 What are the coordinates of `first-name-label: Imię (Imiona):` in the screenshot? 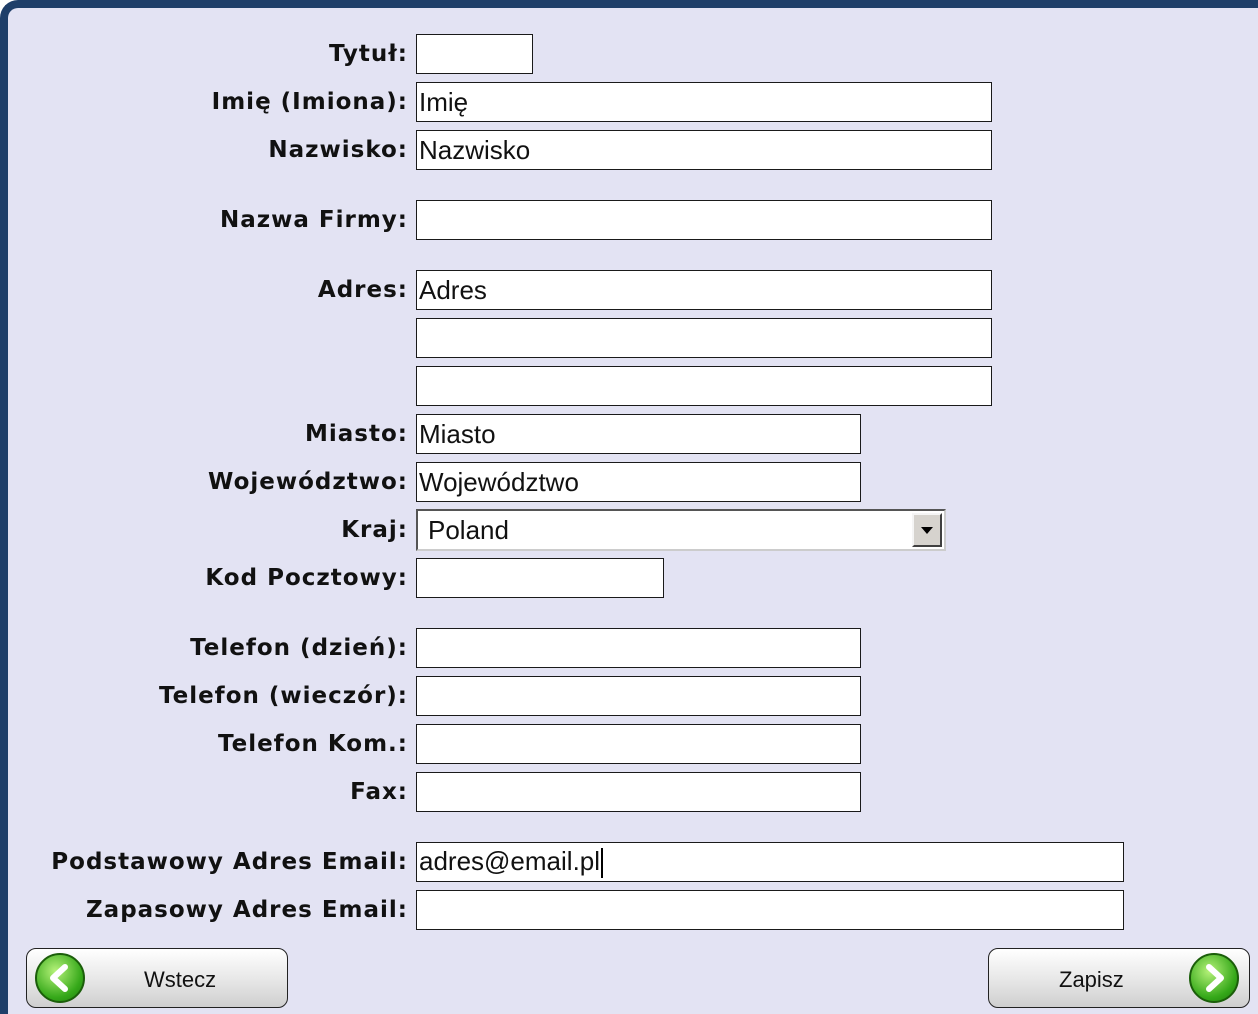 It's located at (309, 102).